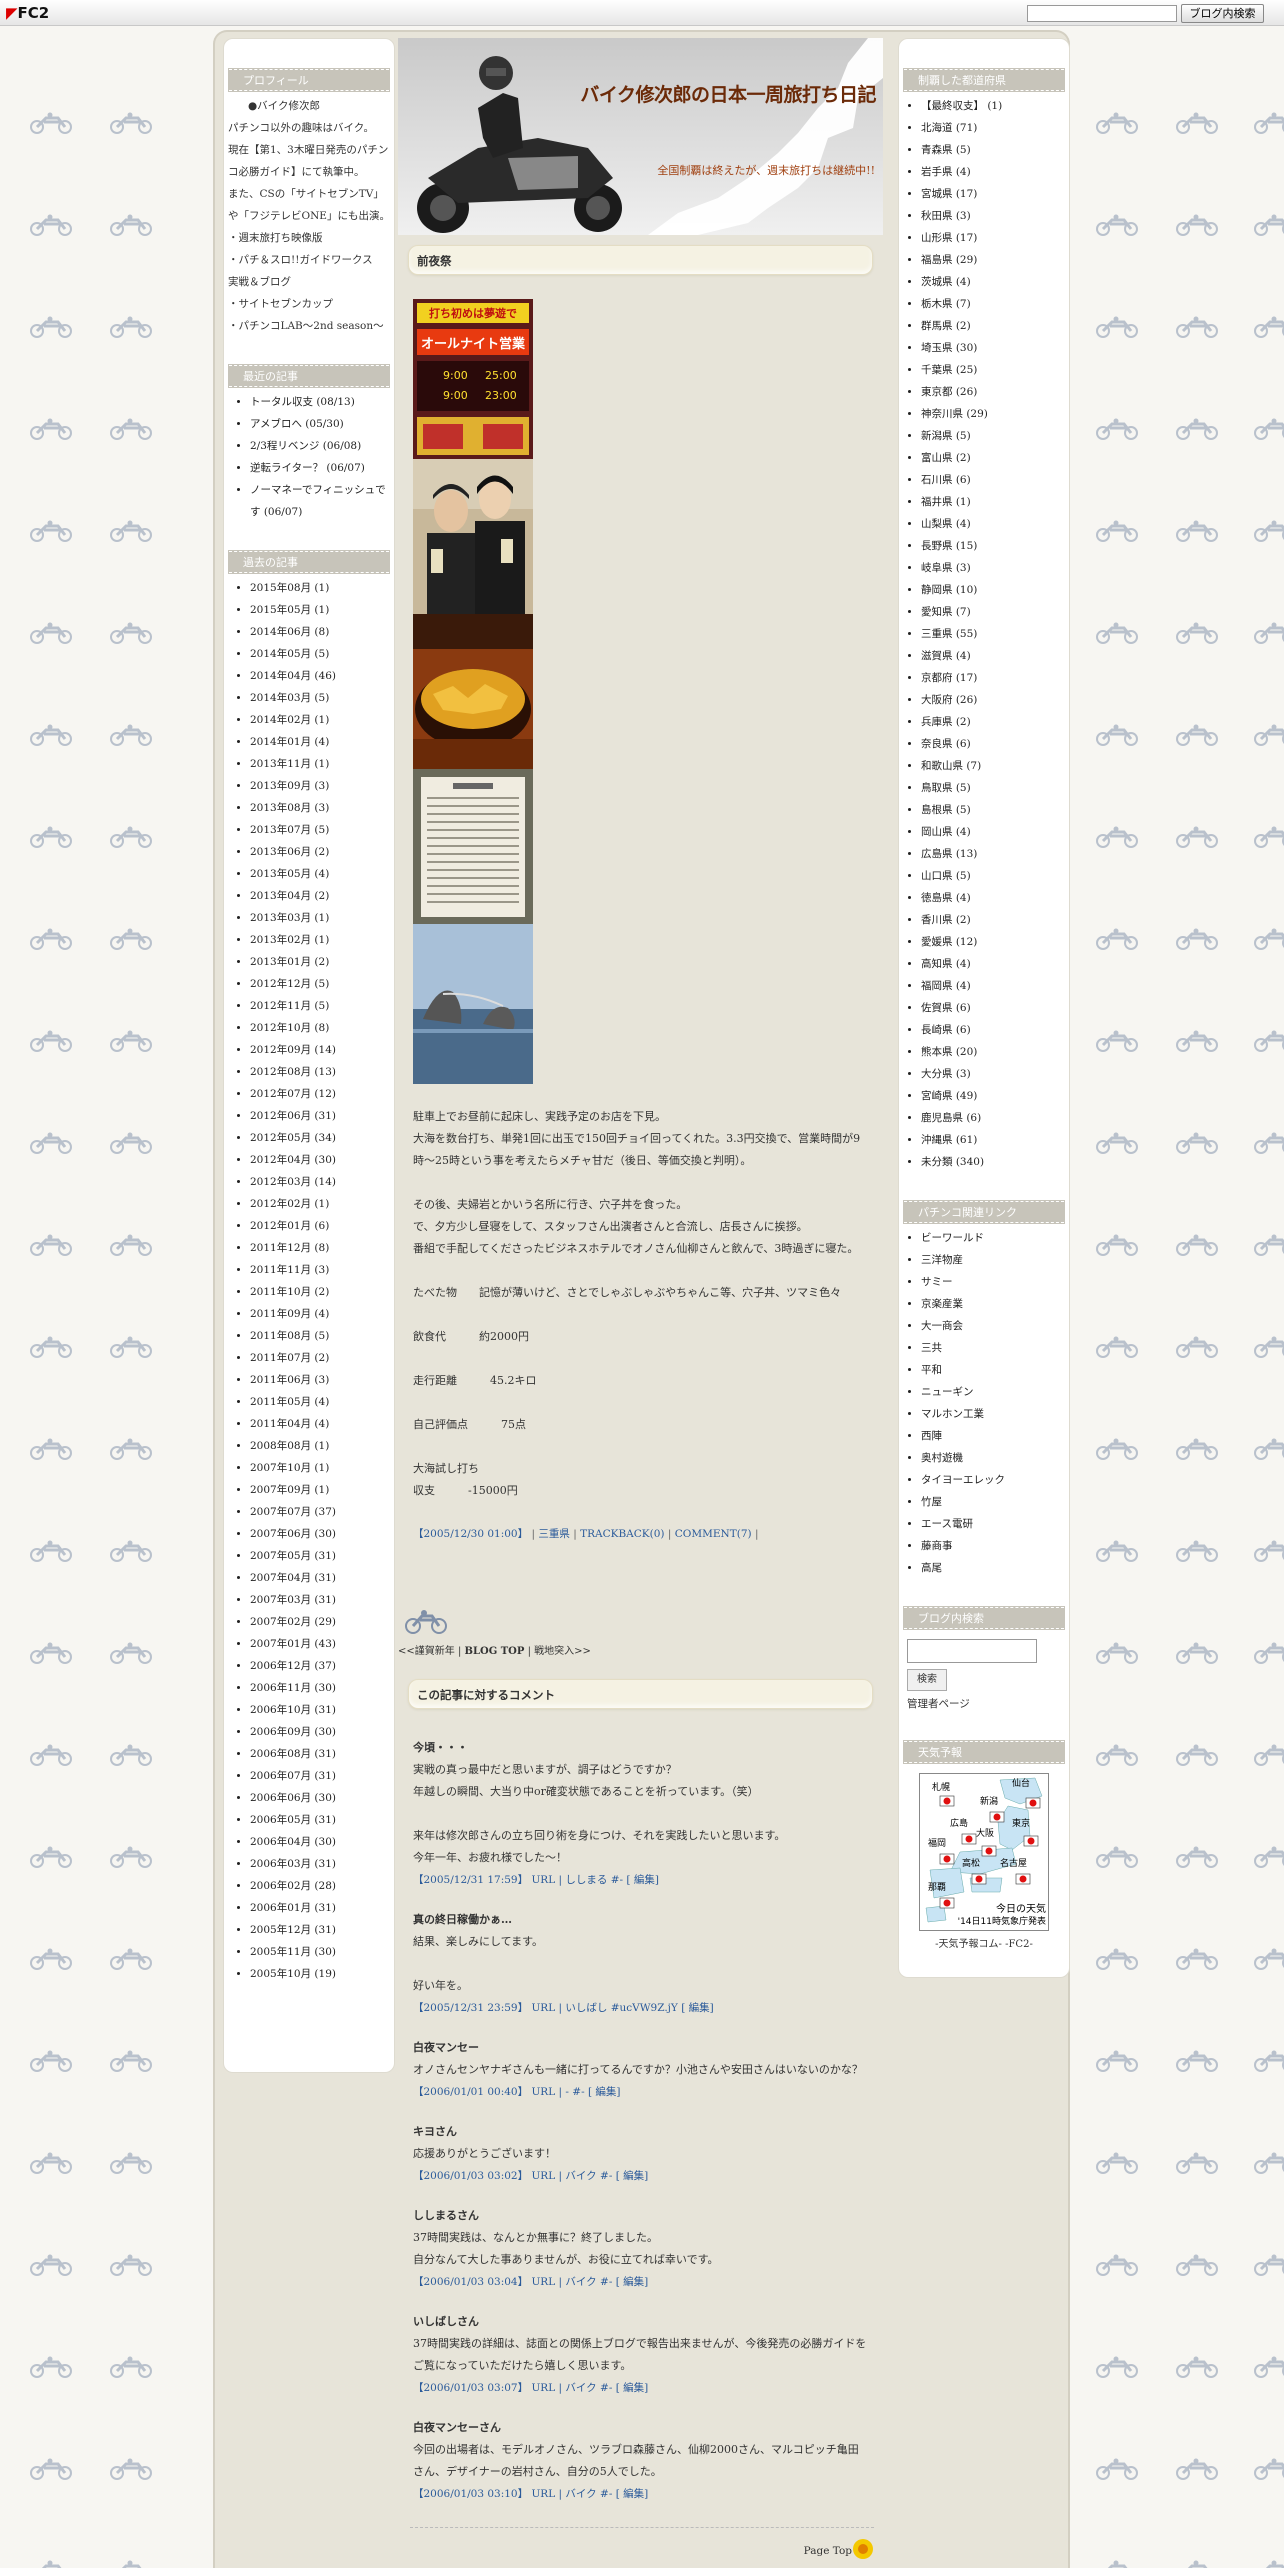 This screenshot has width=1284, height=2568. Describe the element at coordinates (995, 282) in the screenshot. I see `prefecture-category-link: 茨城県 (4)` at that location.